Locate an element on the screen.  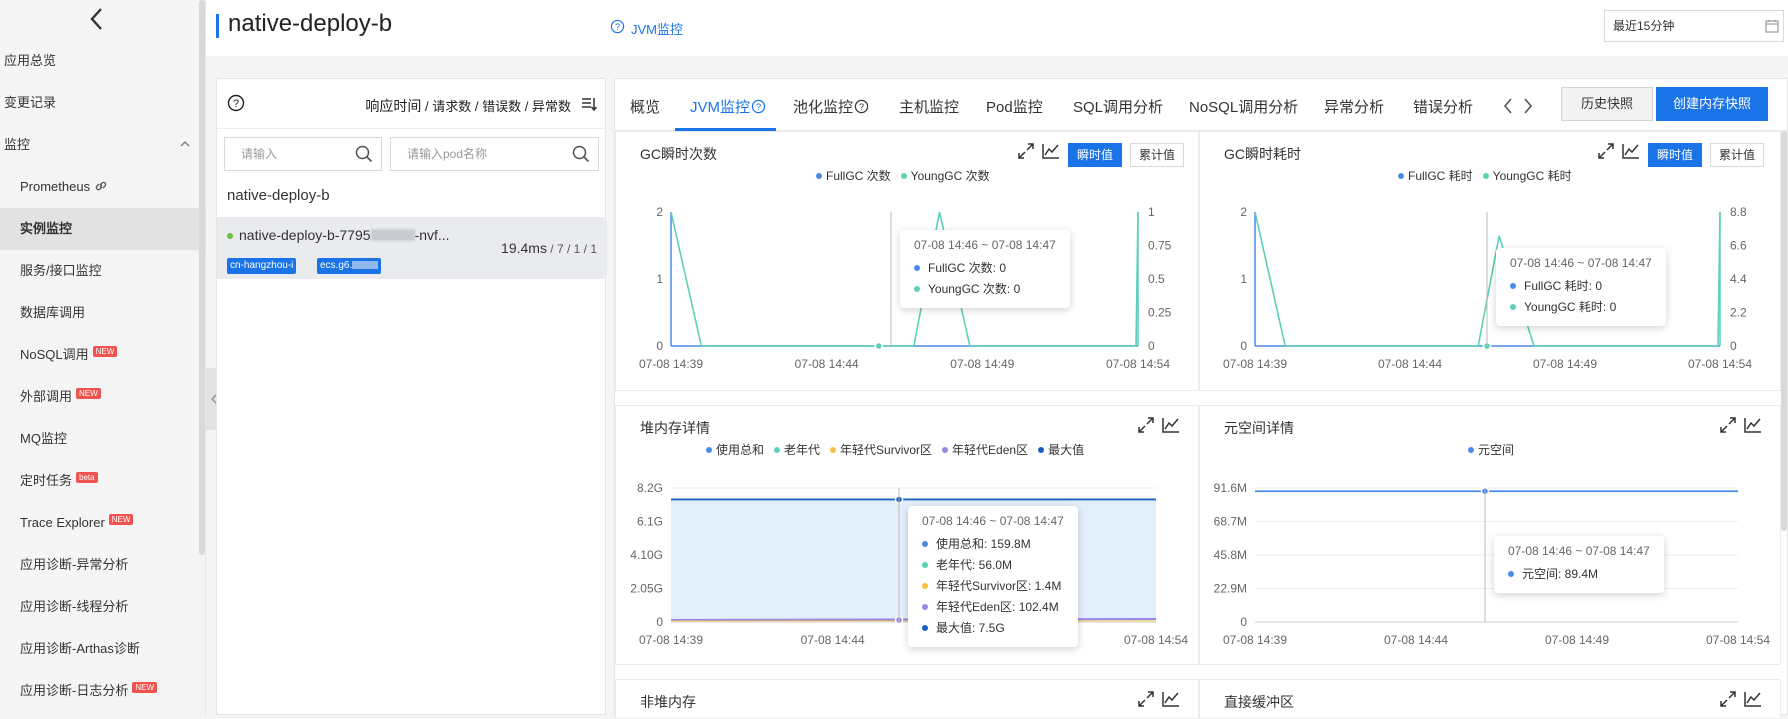
sidebar-item: 变更记录 is located at coordinates (103, 103).